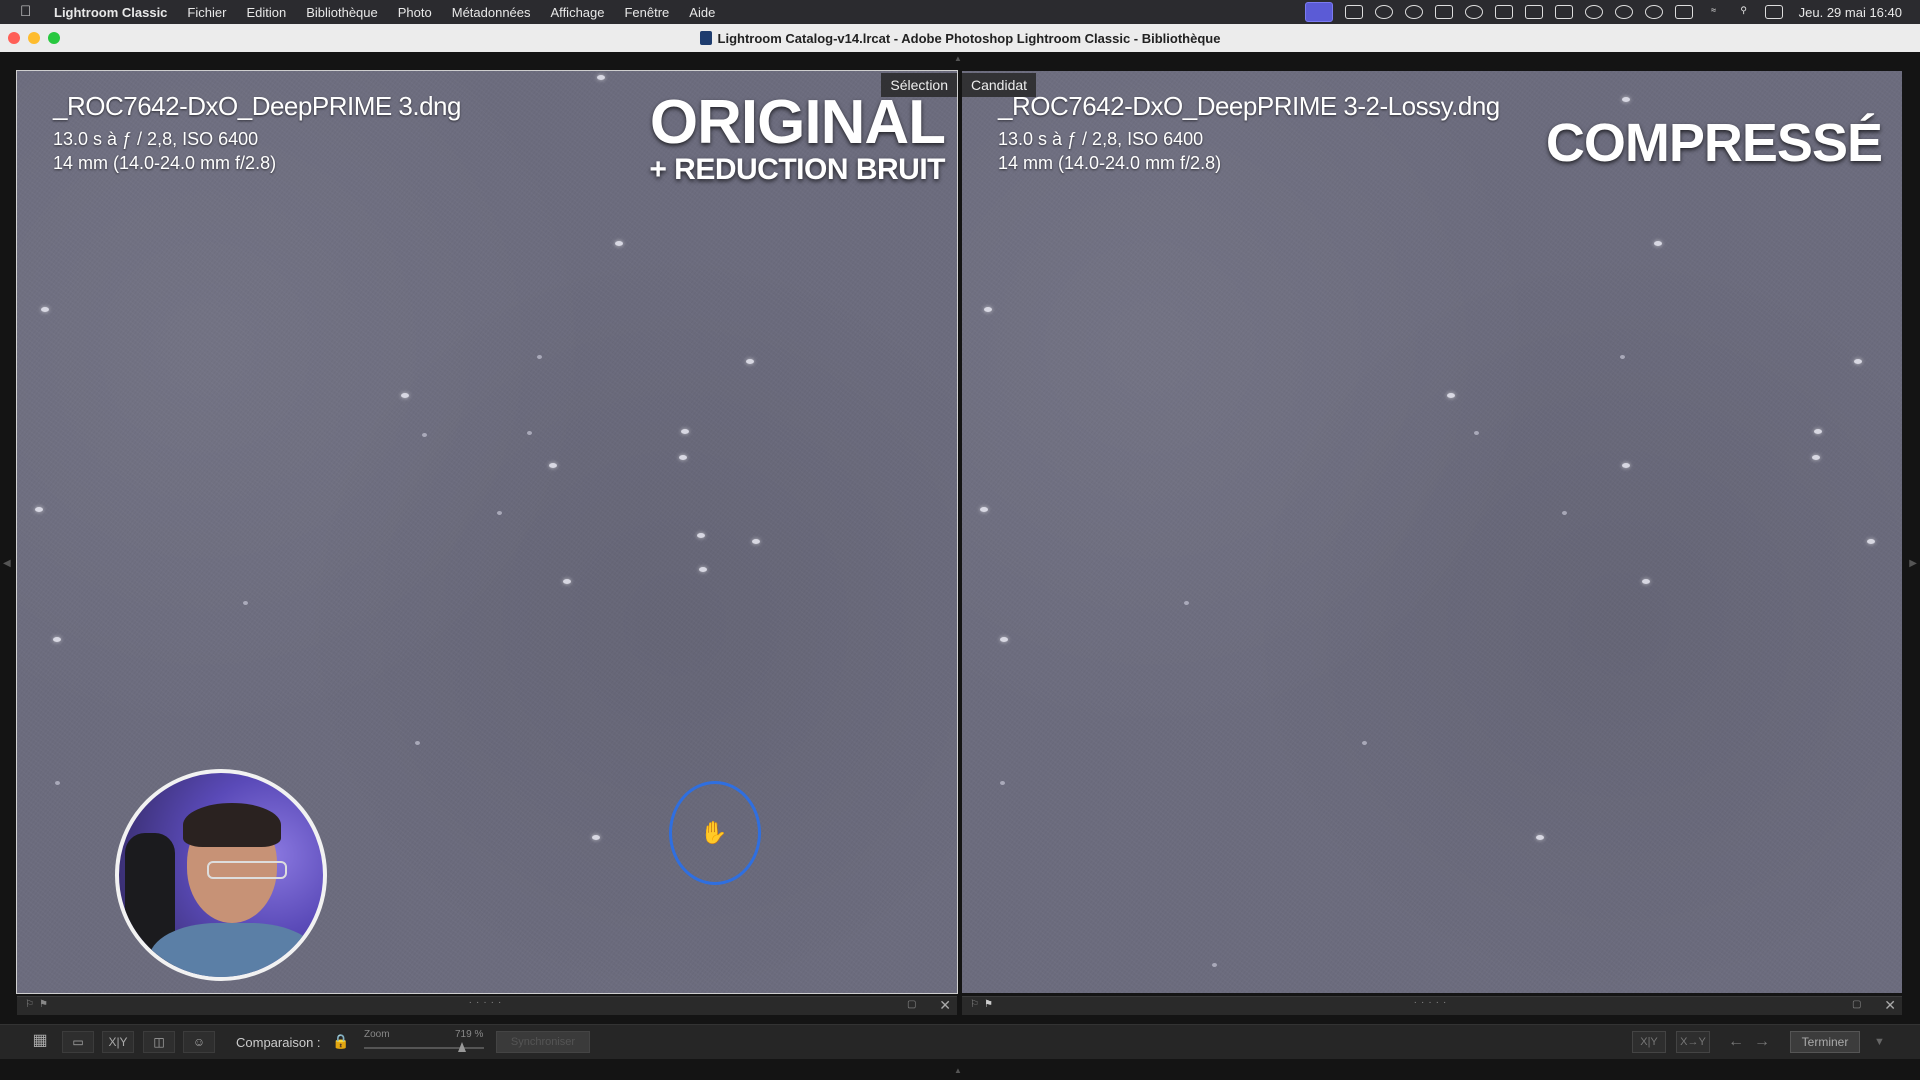 The image size is (1920, 1080). What do you see at coordinates (1881, 1042) in the screenshot?
I see `chevron-down-icon: ▼` at bounding box center [1881, 1042].